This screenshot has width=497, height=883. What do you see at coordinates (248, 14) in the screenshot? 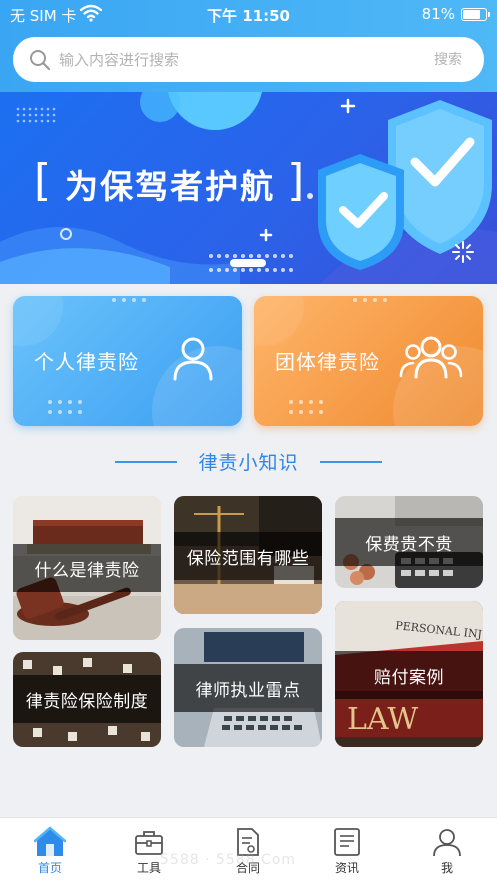
I see `status-bar: 无 SIM 卡 下午 11:50 81%` at bounding box center [248, 14].